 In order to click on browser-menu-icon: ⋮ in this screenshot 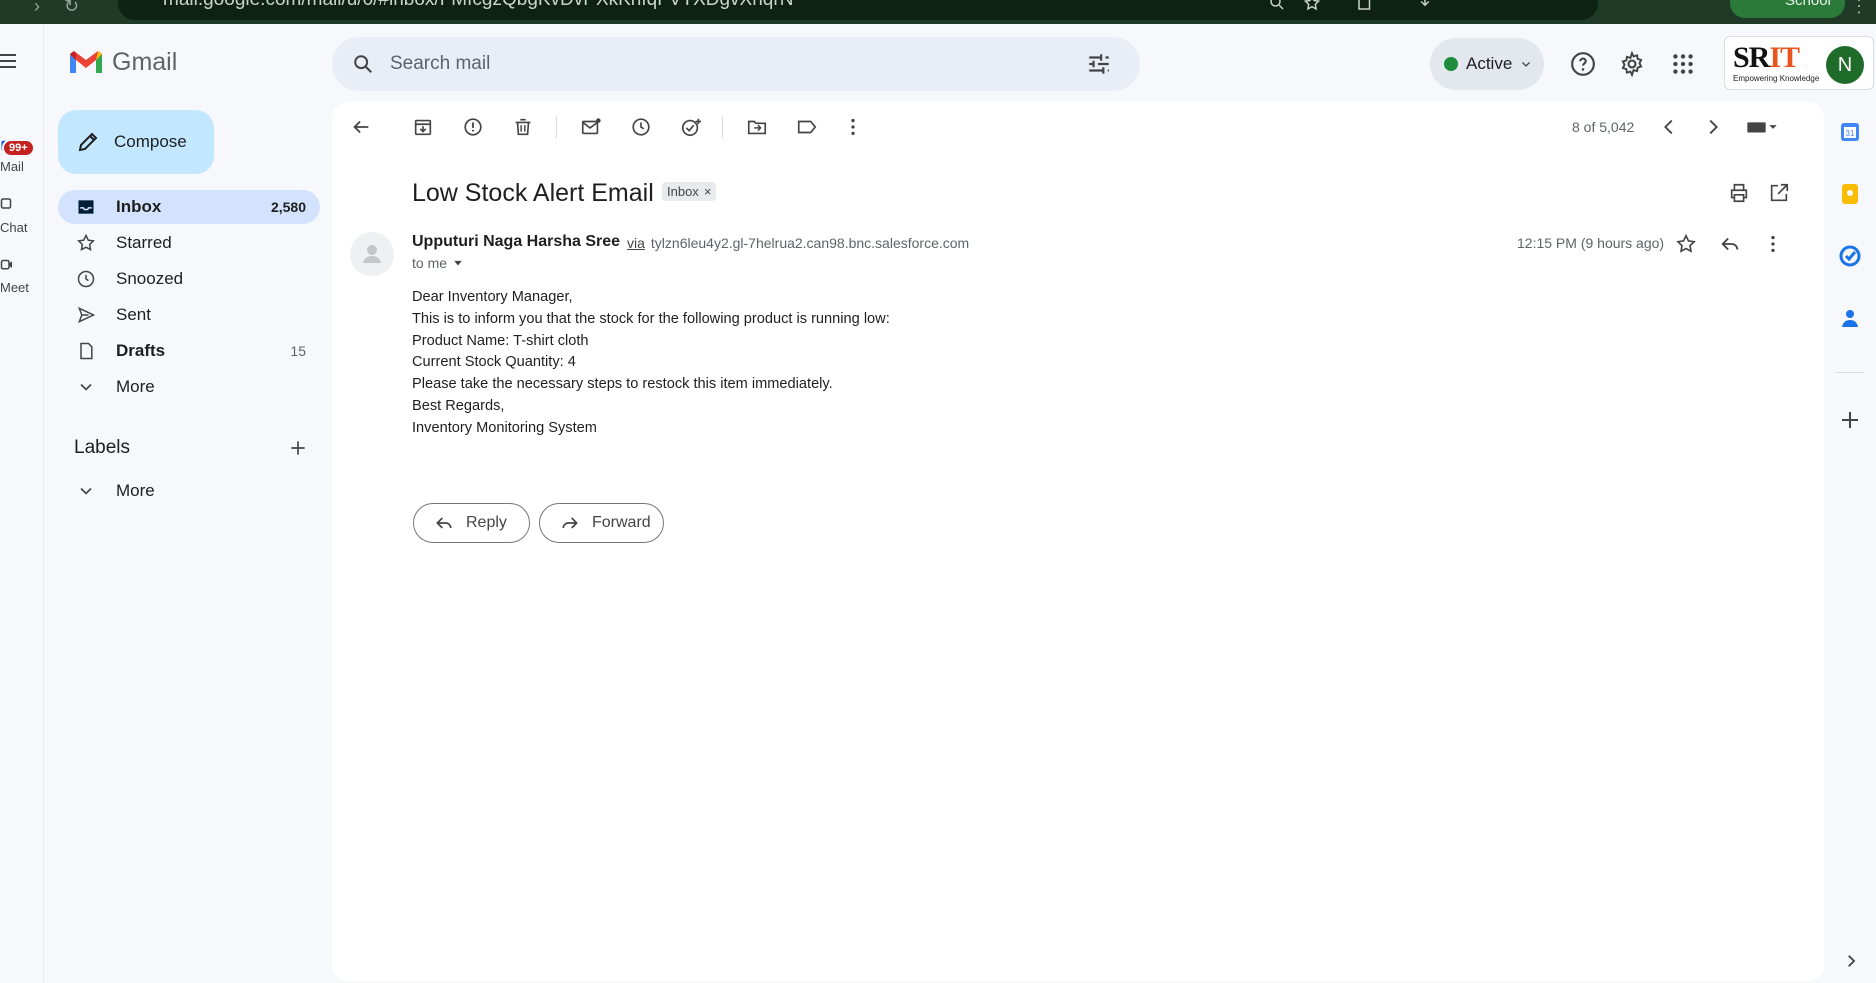, I will do `click(1859, 8)`.